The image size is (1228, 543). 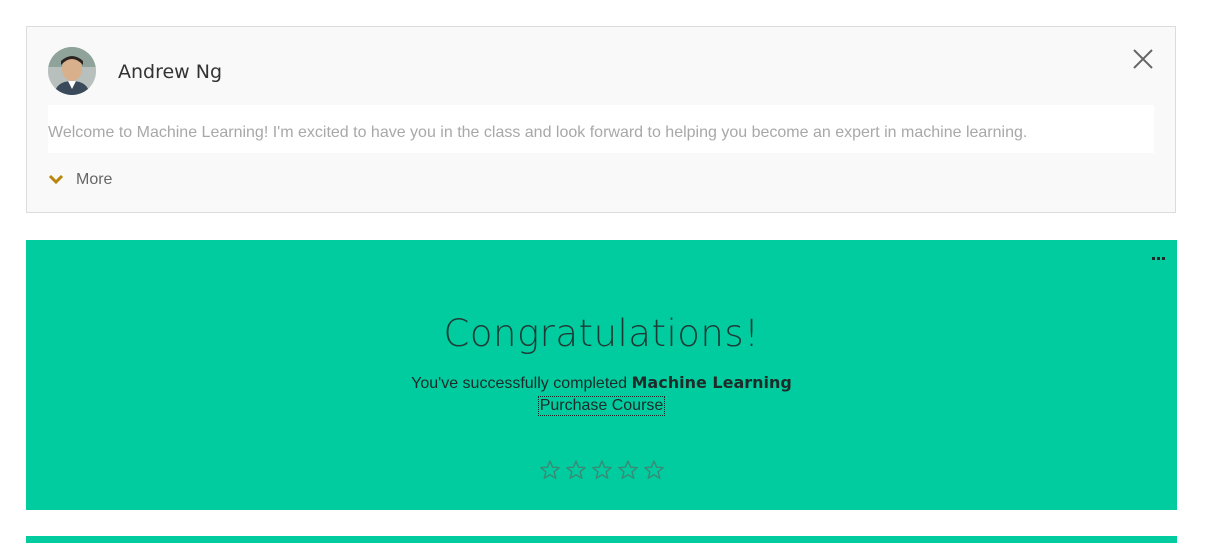 I want to click on star-4-icon, so click(x=628, y=470).